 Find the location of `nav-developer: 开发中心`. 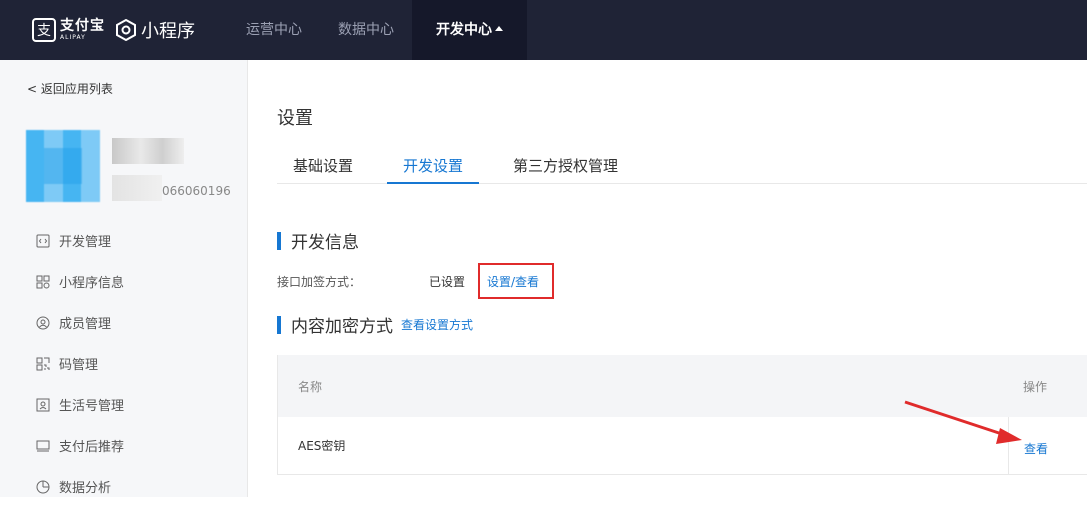

nav-developer: 开发中心 is located at coordinates (469, 30).